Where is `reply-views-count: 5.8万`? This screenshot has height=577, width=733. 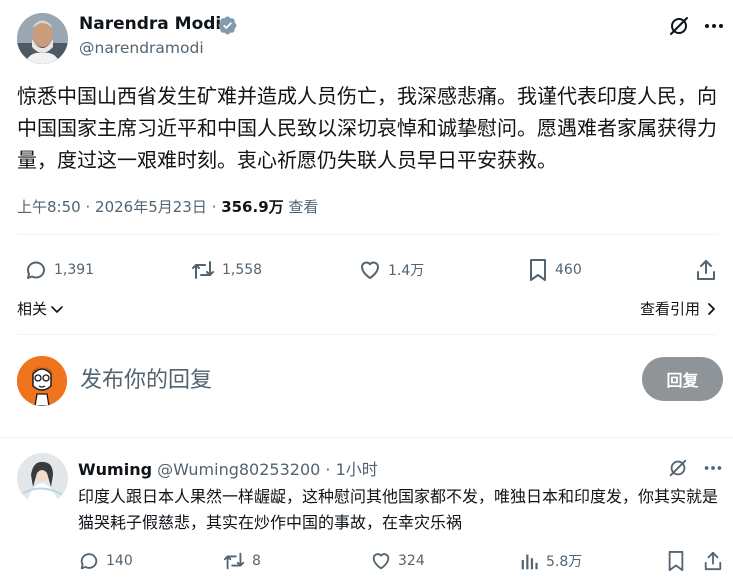
reply-views-count: 5.8万 is located at coordinates (564, 562).